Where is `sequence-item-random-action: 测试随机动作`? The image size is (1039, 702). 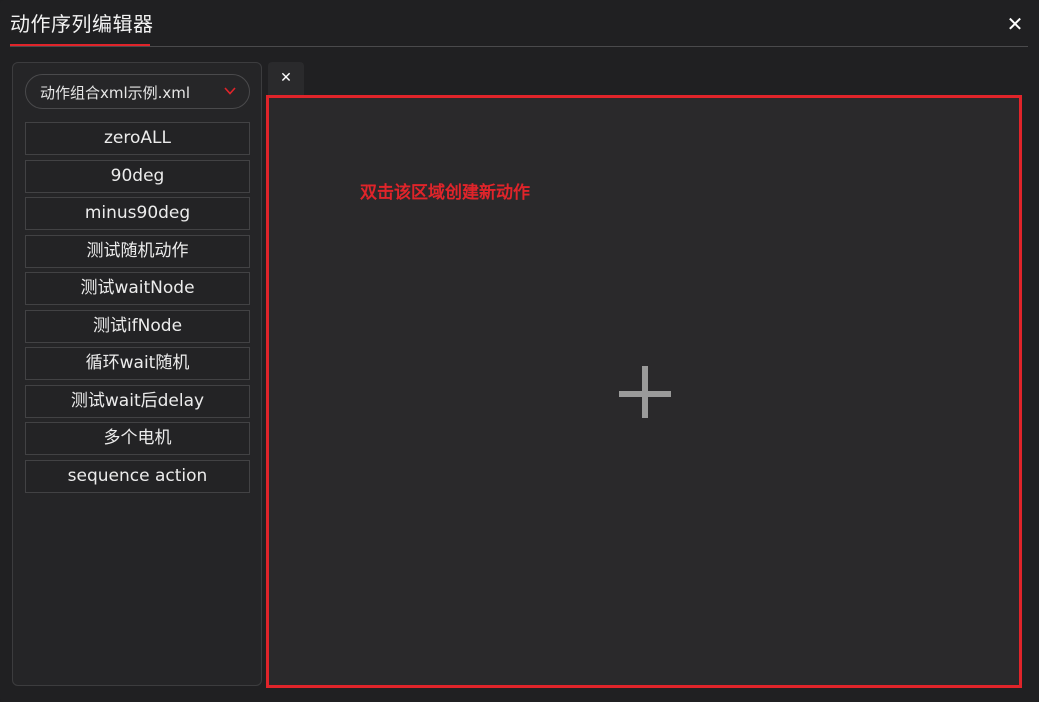 sequence-item-random-action: 测试随机动作 is located at coordinates (137, 251).